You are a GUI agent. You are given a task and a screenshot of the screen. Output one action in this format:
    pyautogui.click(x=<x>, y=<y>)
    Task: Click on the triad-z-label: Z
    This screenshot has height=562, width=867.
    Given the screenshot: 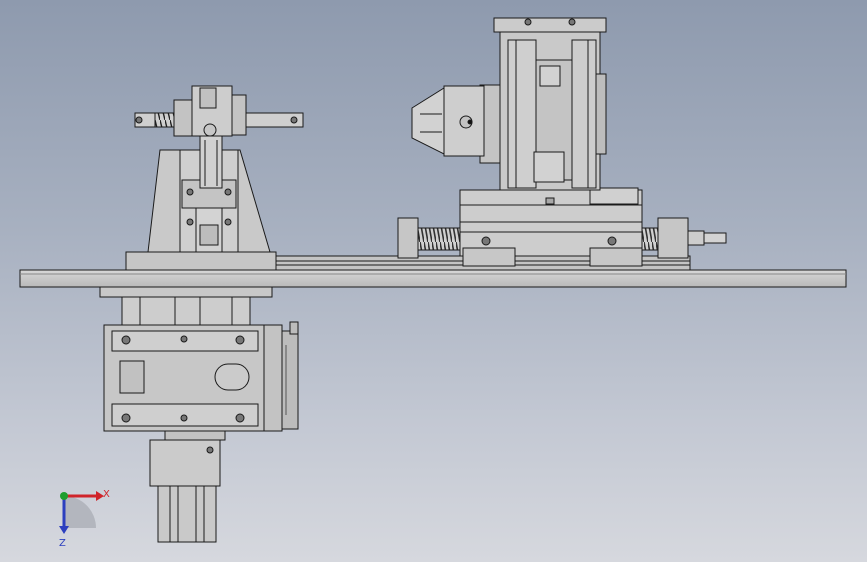 What is the action you would take?
    pyautogui.click(x=62, y=543)
    